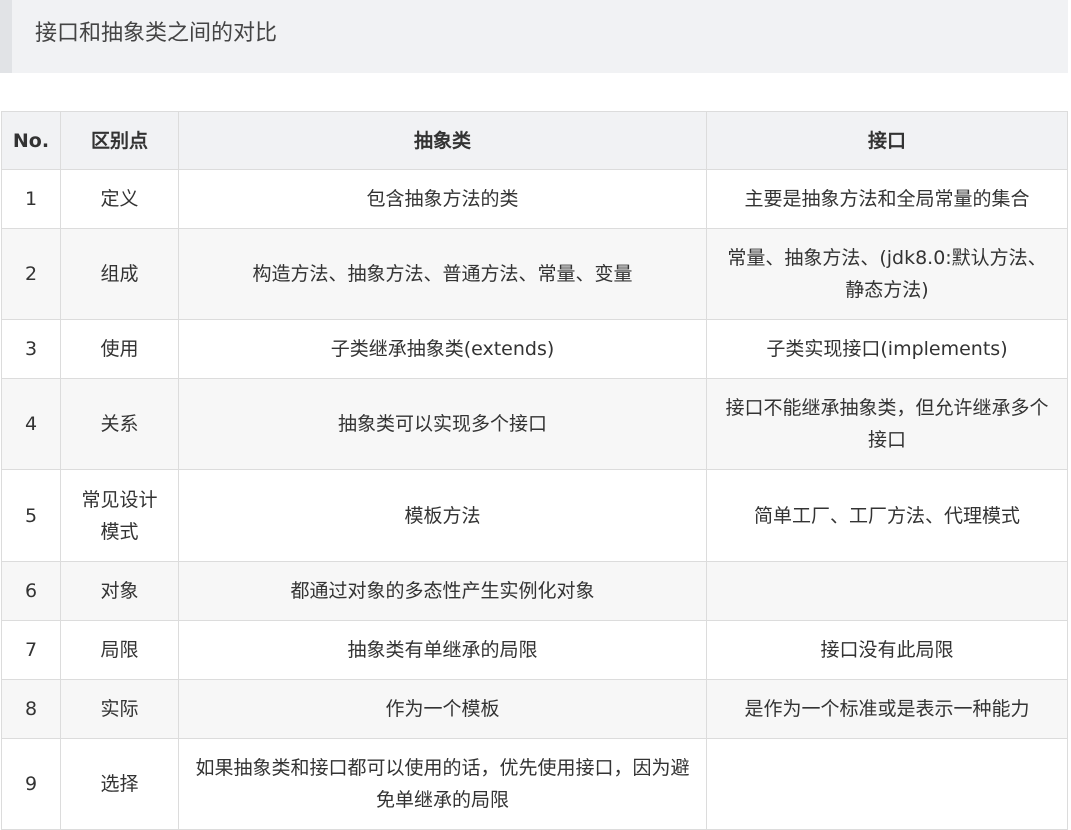 This screenshot has height=830, width=1071. What do you see at coordinates (887, 199) in the screenshot?
I see `interface-cell: 主要是抽象方法和全局常量的集合` at bounding box center [887, 199].